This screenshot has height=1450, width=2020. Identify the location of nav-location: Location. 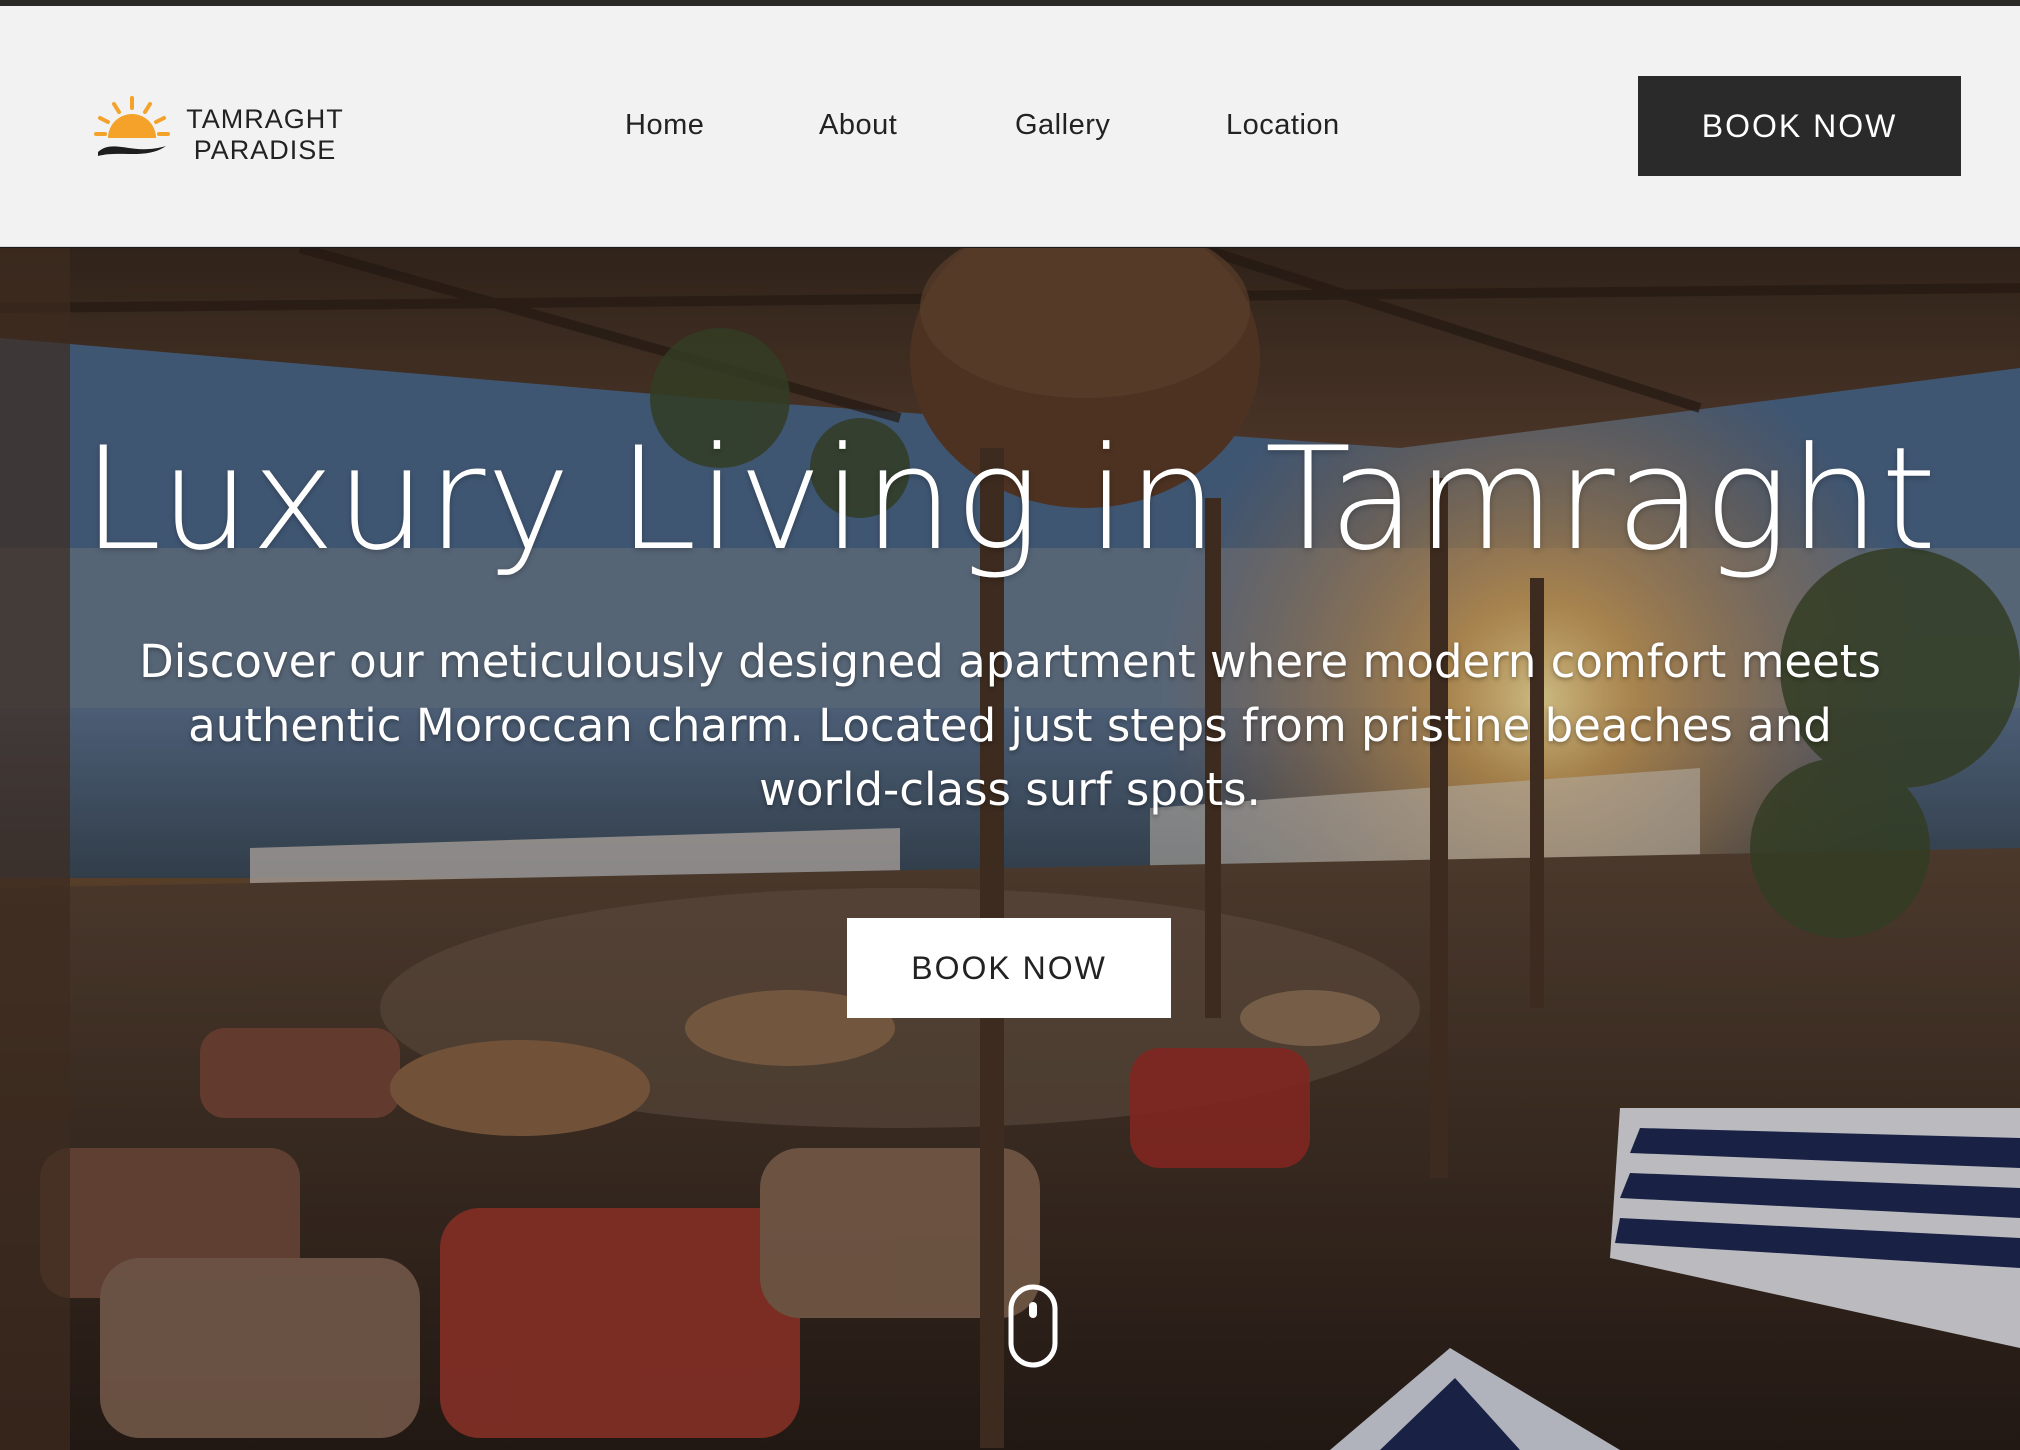
(1283, 125).